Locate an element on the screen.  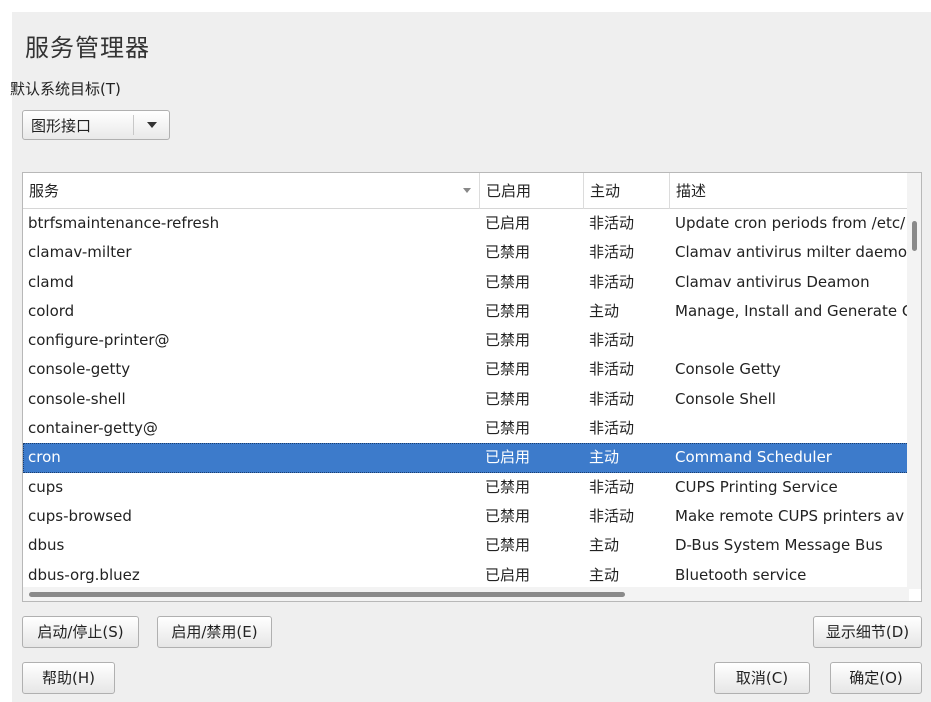
service-name-cell: clamav-milter is located at coordinates (80, 252).